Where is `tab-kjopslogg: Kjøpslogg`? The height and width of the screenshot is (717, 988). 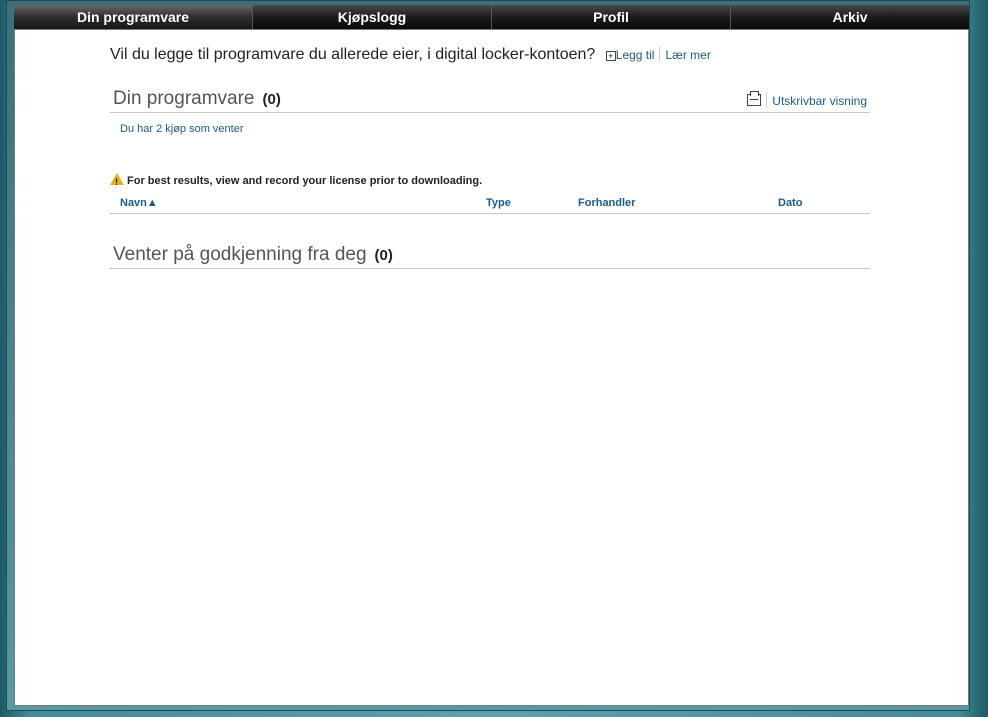 tab-kjopslogg: Kjøpslogg is located at coordinates (372, 17).